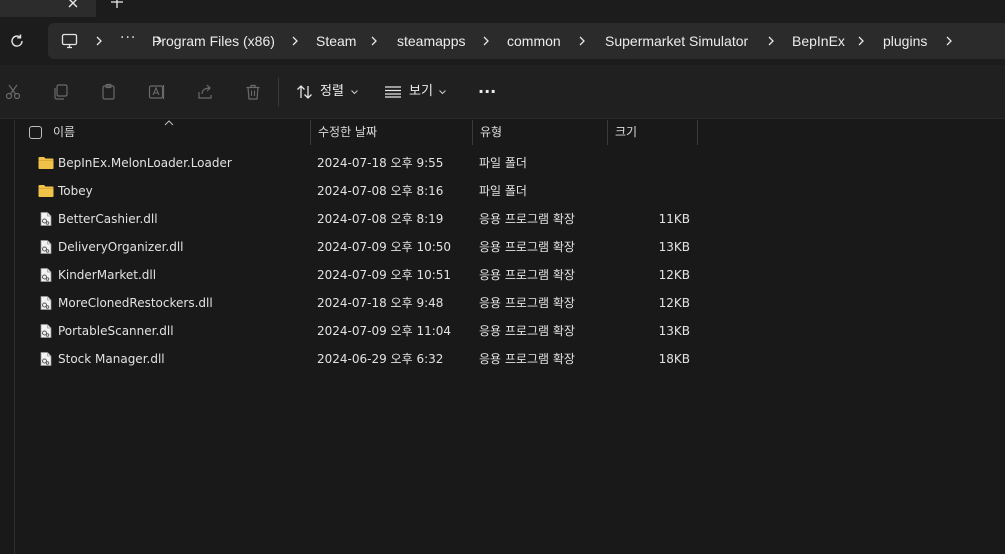 This screenshot has height=554, width=1005. What do you see at coordinates (380, 219) in the screenshot?
I see `file-date: 2024-07-08 오후 8:19` at bounding box center [380, 219].